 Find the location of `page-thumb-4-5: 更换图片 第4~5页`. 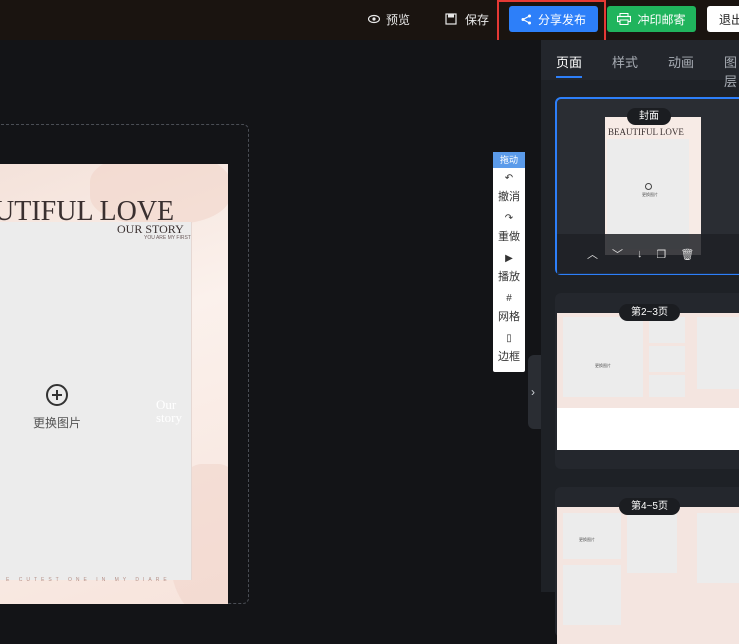

page-thumb-4-5: 更换图片 第4~5页 is located at coordinates (647, 565).